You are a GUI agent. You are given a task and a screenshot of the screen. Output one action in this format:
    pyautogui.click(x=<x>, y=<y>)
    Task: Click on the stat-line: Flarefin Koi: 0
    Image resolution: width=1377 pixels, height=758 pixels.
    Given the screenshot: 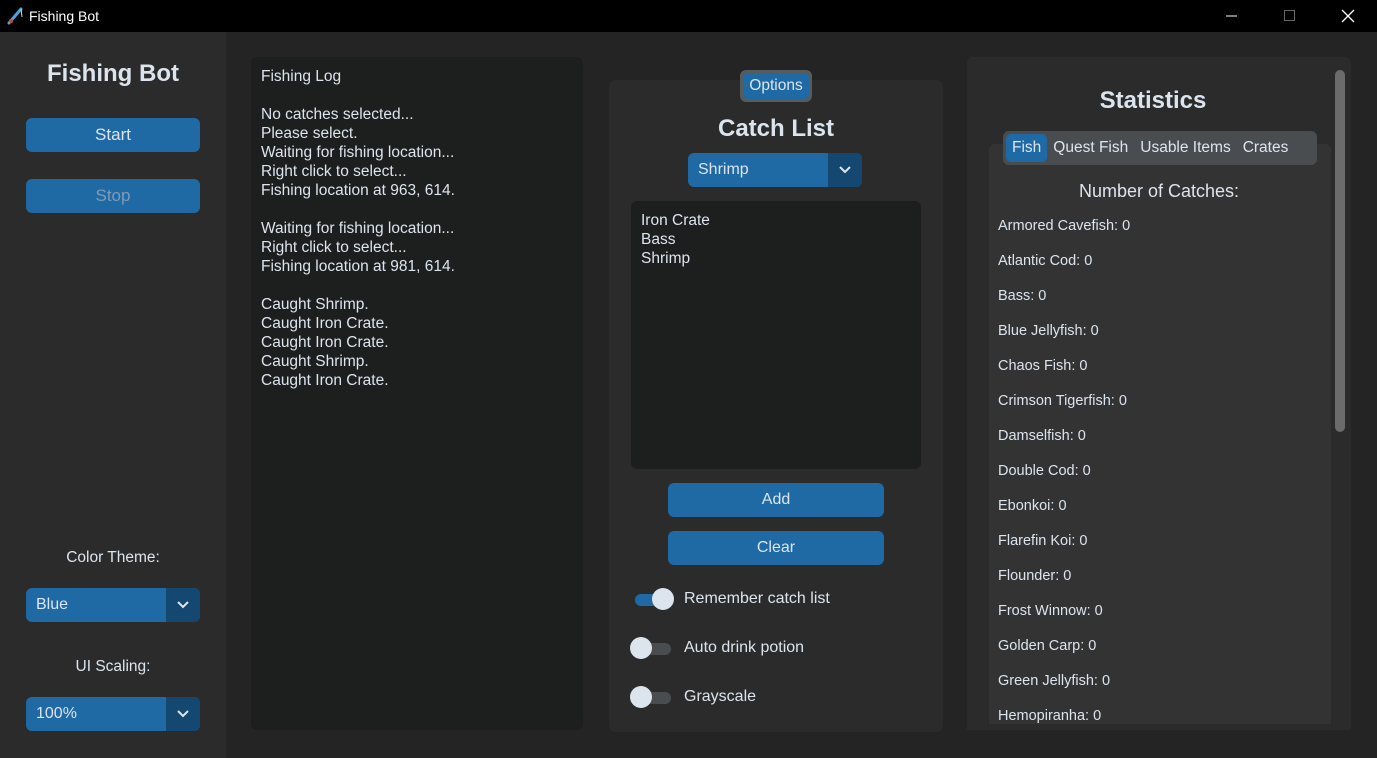 What is the action you would take?
    pyautogui.click(x=1043, y=541)
    